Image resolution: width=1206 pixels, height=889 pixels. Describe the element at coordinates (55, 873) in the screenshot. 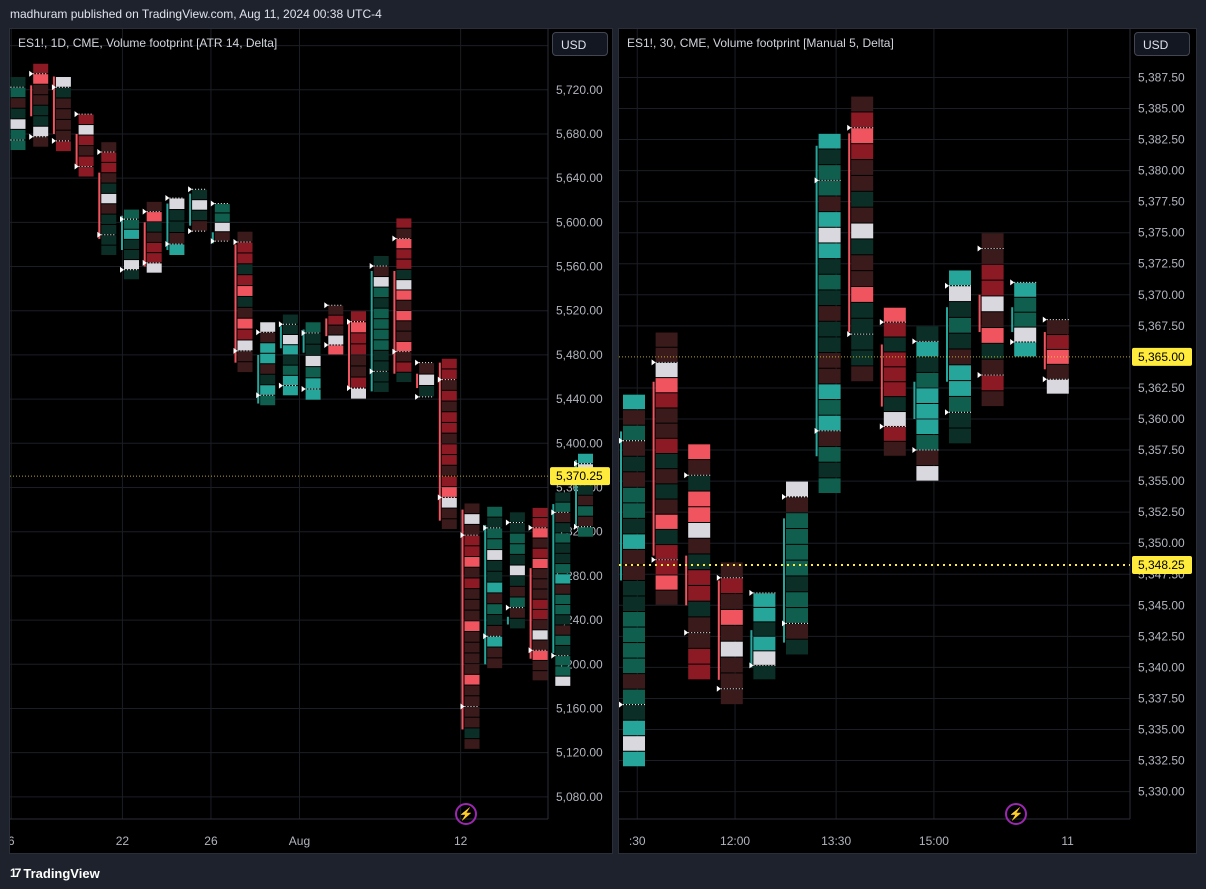

I see `tradingview-logo: 17 TradingView` at that location.